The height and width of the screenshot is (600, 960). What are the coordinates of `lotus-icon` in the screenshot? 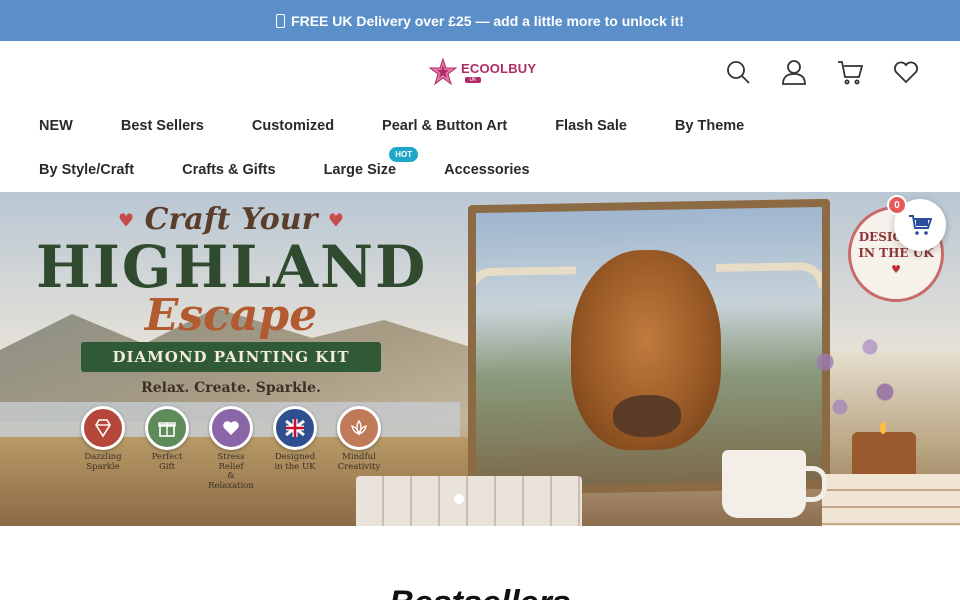 It's located at (359, 427).